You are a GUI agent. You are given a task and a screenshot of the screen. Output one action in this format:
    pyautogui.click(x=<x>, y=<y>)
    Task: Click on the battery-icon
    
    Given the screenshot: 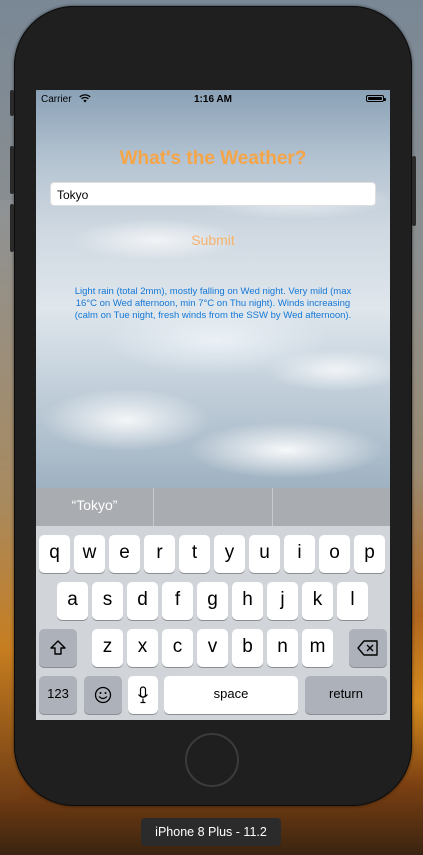 What is the action you would take?
    pyautogui.click(x=376, y=98)
    